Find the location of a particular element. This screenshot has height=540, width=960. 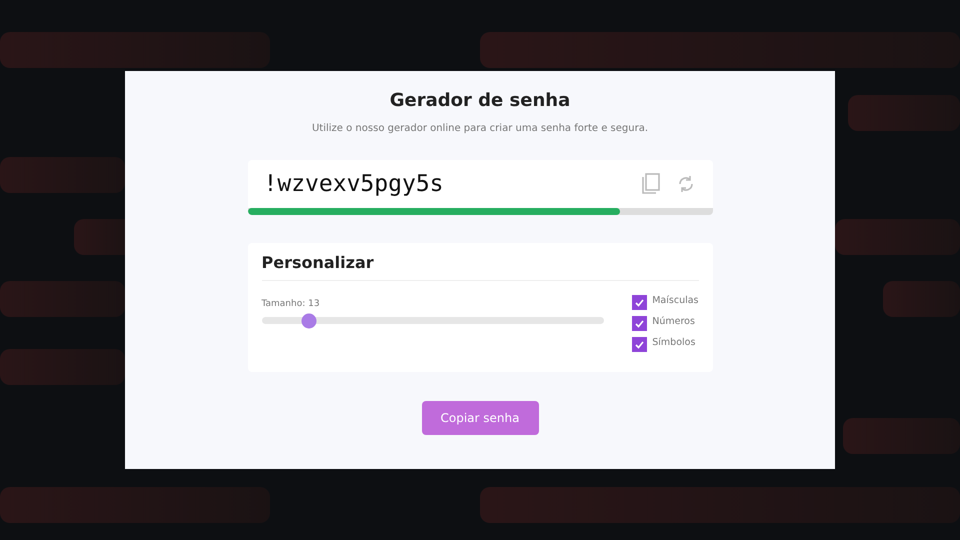

subtitle: Utilize o nosso gerador online para criar uma senha forte e segura. is located at coordinates (480, 128).